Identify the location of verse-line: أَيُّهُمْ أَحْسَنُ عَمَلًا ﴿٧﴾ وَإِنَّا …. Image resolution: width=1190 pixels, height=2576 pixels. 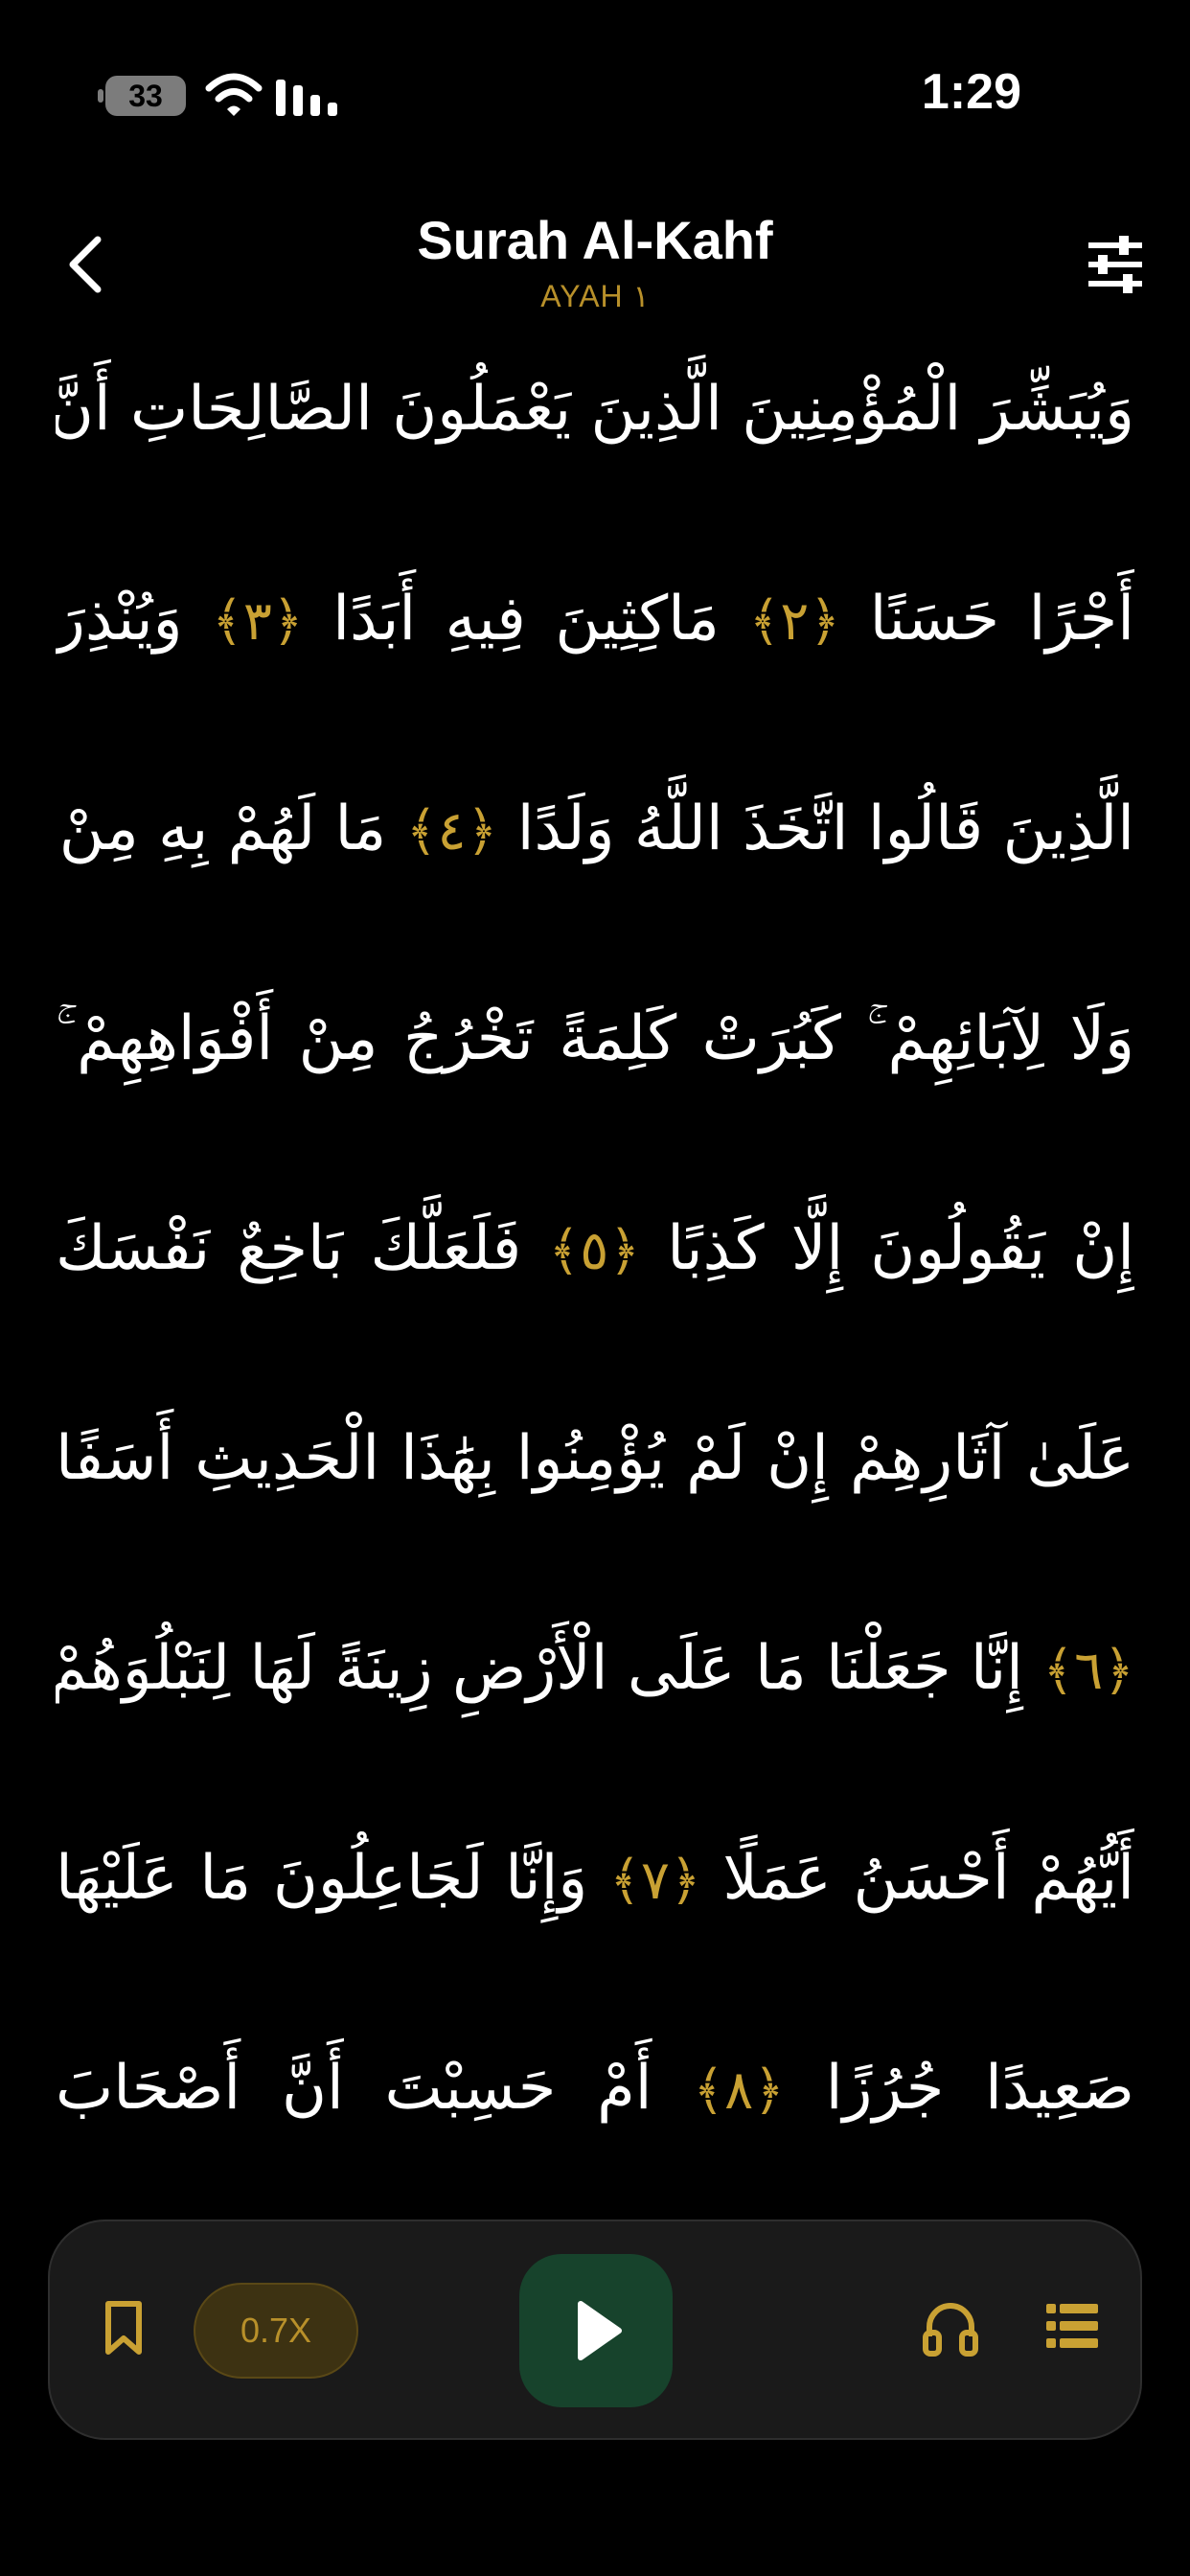
(595, 1878).